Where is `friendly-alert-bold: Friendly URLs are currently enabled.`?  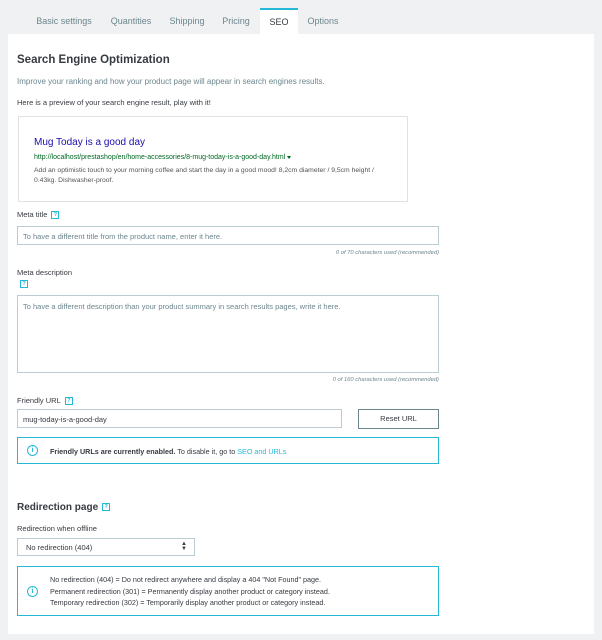 friendly-alert-bold: Friendly URLs are currently enabled. is located at coordinates (113, 451).